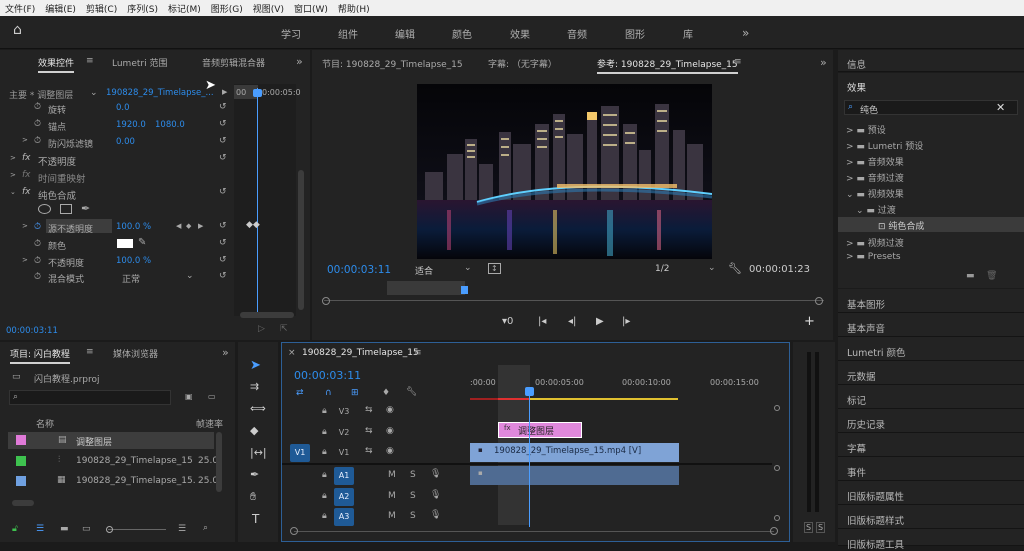 The width and height of the screenshot is (1024, 551). I want to click on more-panels-icon: », so click(823, 62).